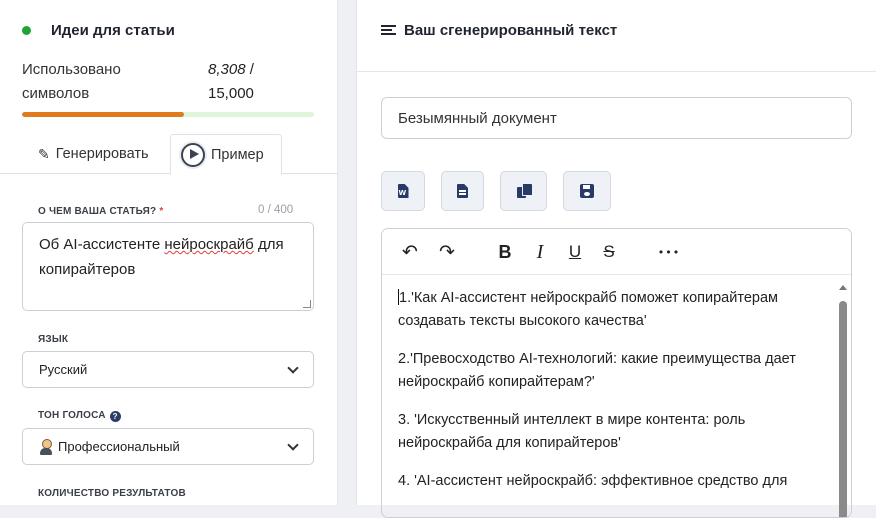  What do you see at coordinates (540, 252) in the screenshot?
I see `italic-button: I` at bounding box center [540, 252].